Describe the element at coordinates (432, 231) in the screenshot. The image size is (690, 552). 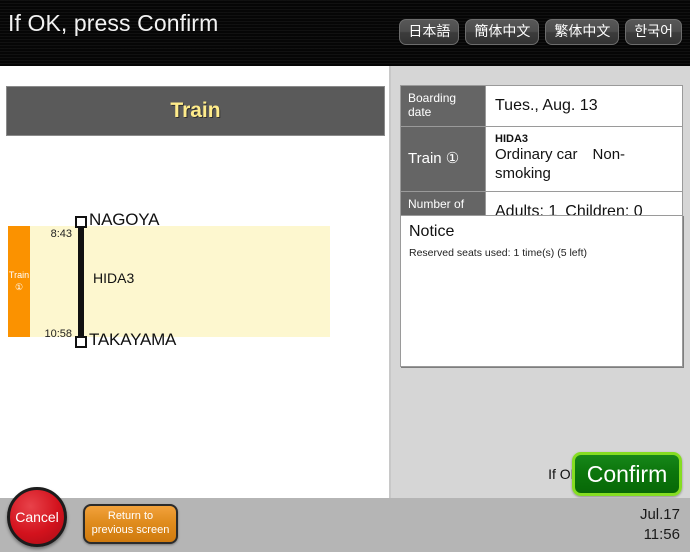
I see `notice-title: Notice` at that location.